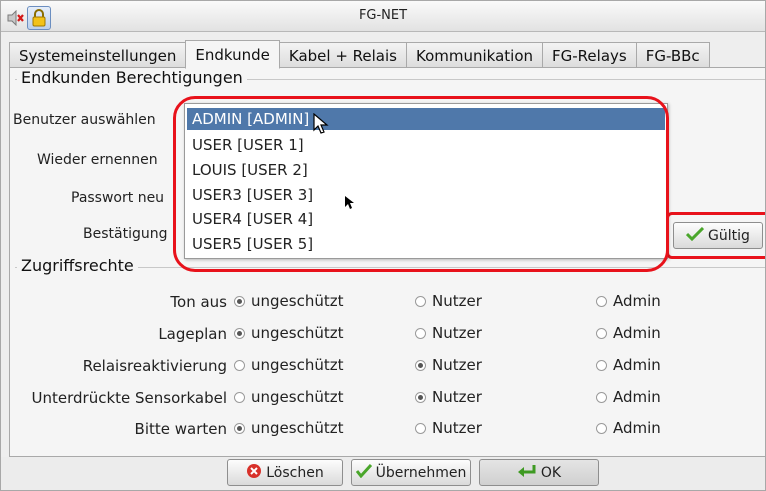  Describe the element at coordinates (474, 55) in the screenshot. I see `tab-kommunikation: Kommunikation` at that location.